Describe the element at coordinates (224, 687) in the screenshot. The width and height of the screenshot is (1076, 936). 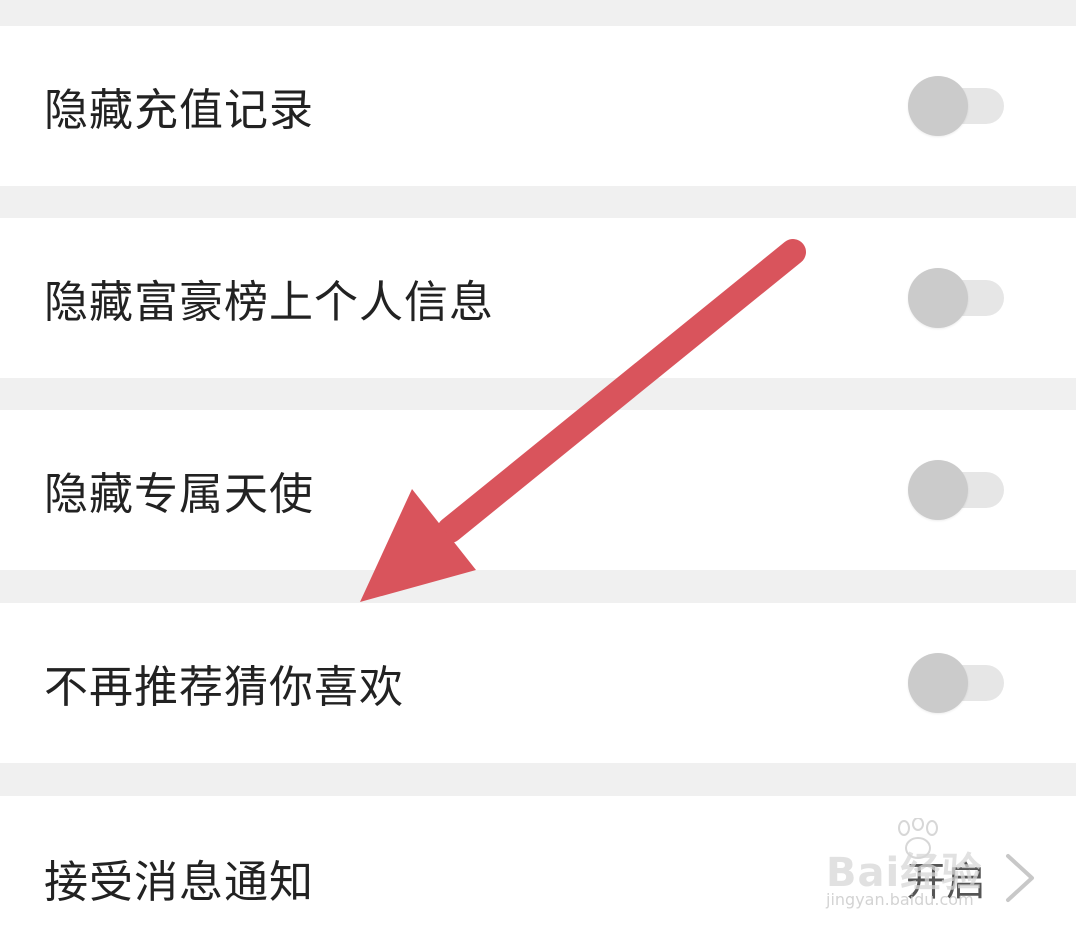
I see `setting-label: 不再推荐猜你喜欢` at that location.